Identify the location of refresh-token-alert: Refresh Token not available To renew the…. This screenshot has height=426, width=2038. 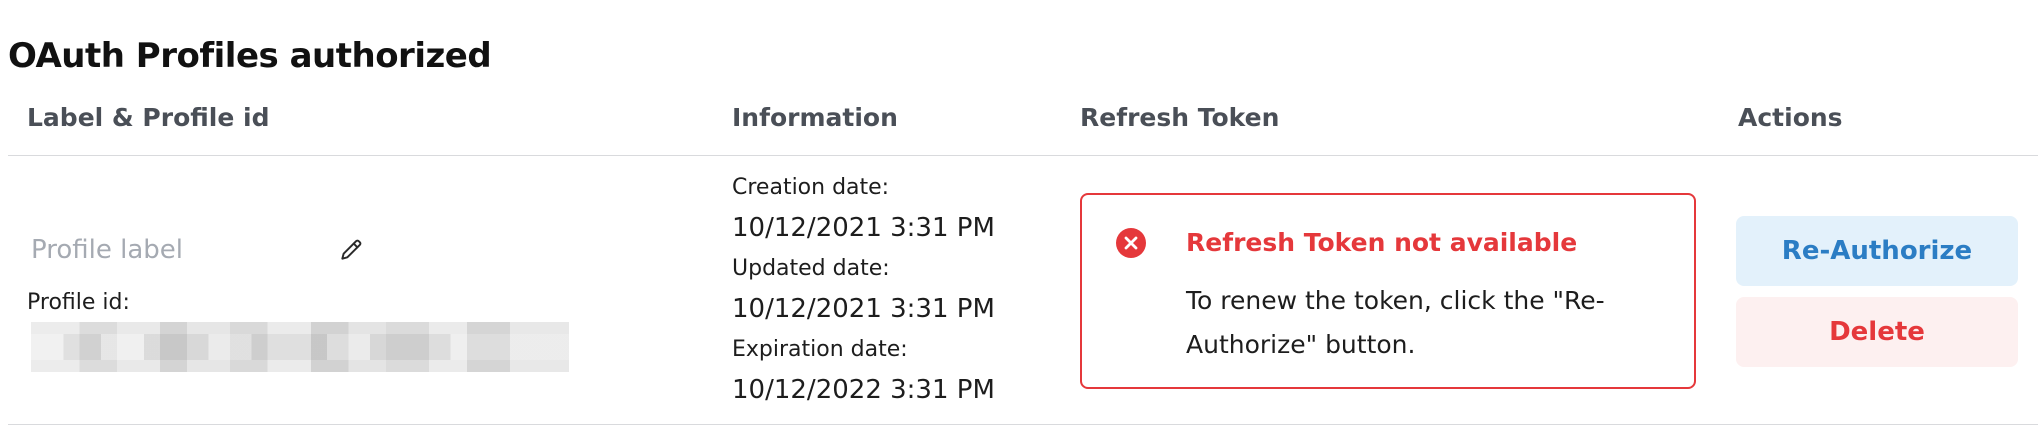
(1388, 291).